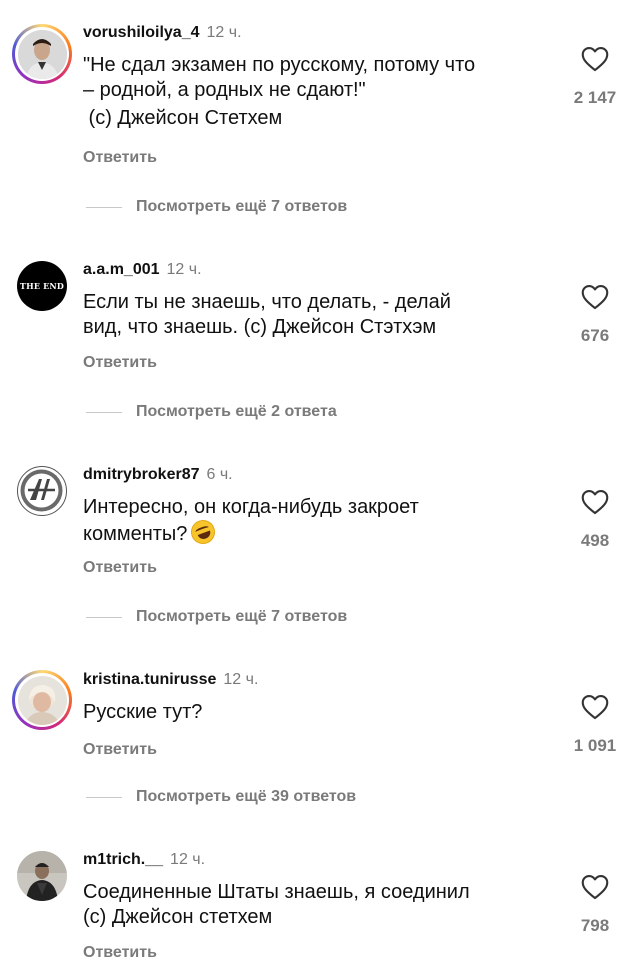  I want to click on like-count: 1 091, so click(595, 745).